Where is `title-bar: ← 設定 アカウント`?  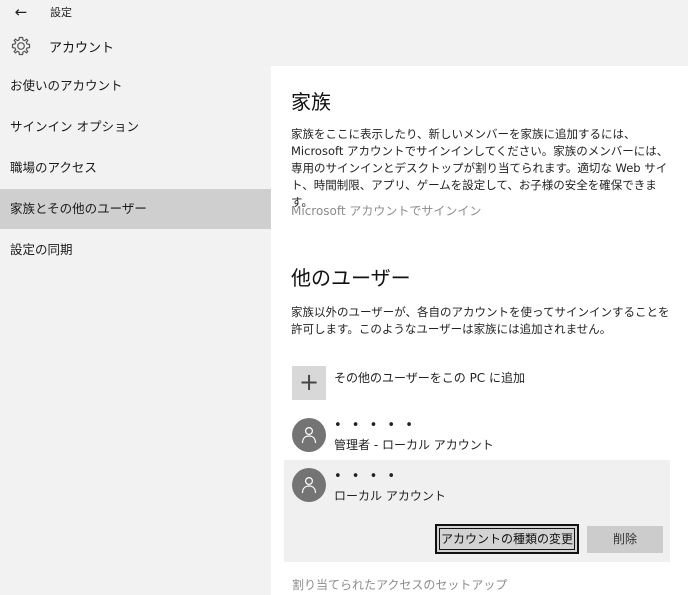 title-bar: ← 設定 アカウント is located at coordinates (135, 32).